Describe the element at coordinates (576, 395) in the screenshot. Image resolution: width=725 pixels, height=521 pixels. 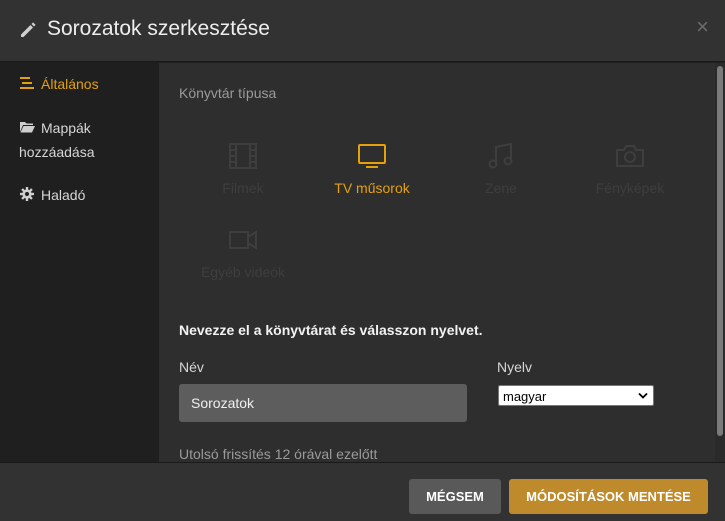
I see `language-select: magyar` at that location.